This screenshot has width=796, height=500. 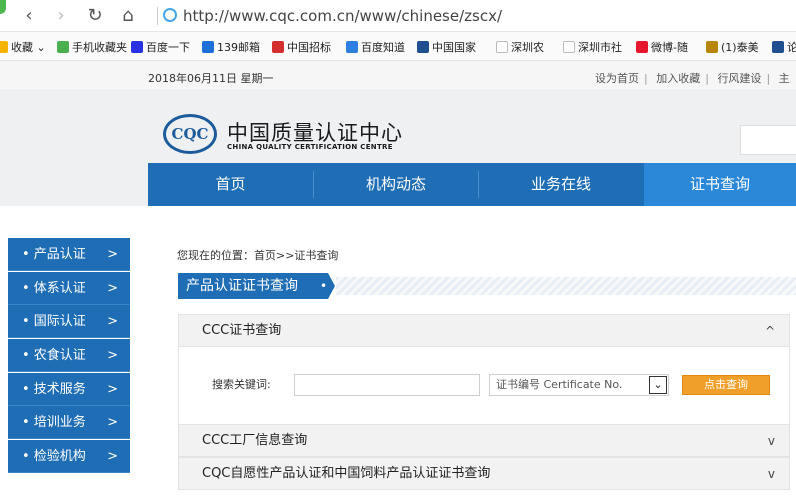 What do you see at coordinates (54, 356) in the screenshot?
I see `sidebar-item-label: • 农食认证` at bounding box center [54, 356].